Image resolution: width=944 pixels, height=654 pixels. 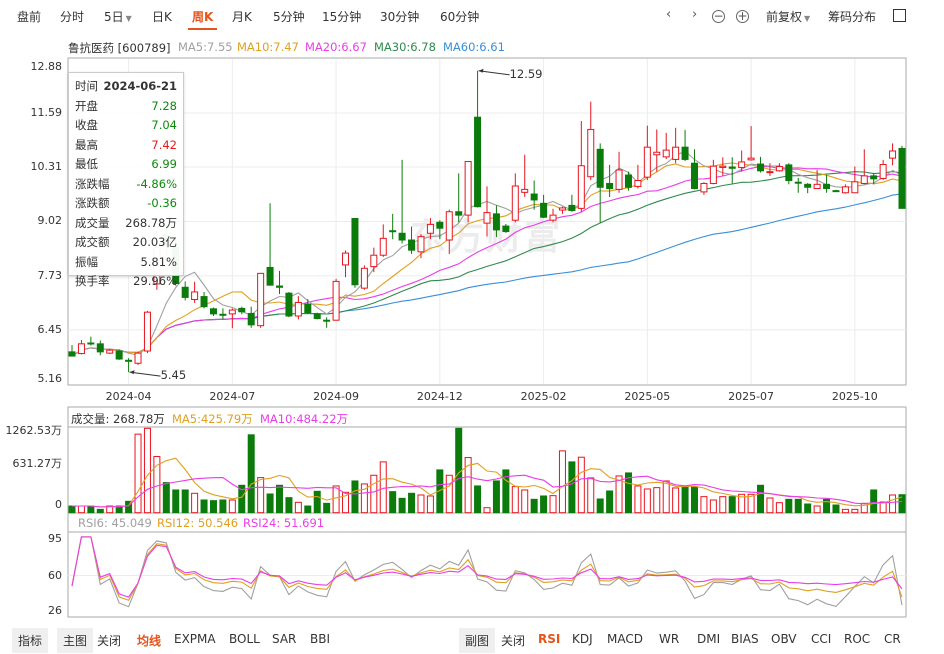 What do you see at coordinates (75, 640) in the screenshot?
I see `main-indicator-button: 主图` at bounding box center [75, 640].